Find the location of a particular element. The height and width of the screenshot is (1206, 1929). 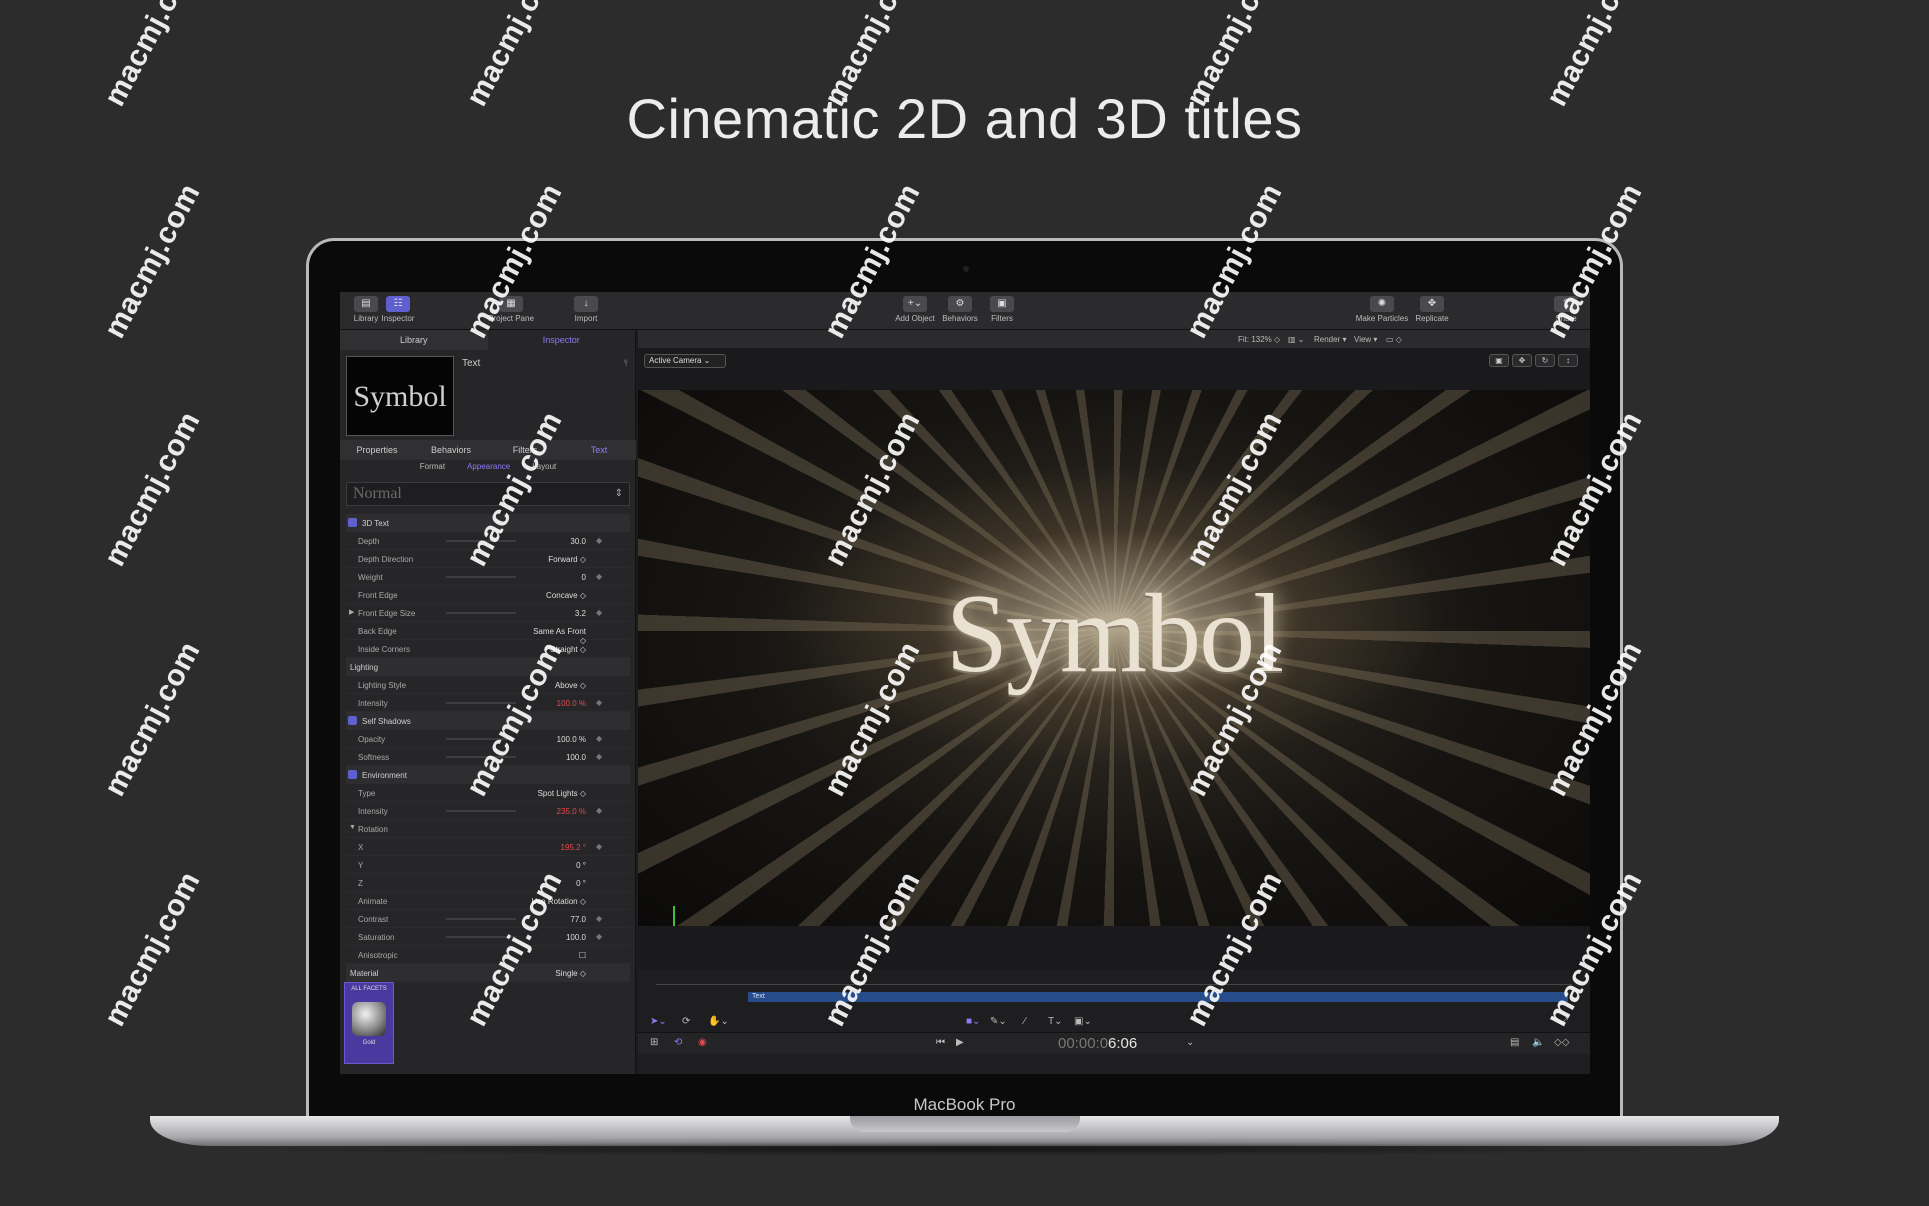

preset-value: Normal is located at coordinates (377, 493).